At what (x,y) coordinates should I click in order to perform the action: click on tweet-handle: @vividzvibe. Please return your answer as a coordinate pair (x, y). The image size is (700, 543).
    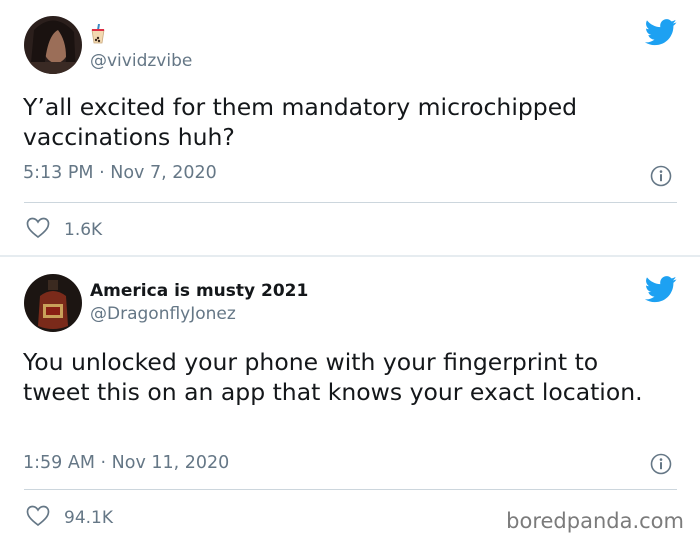
    Looking at the image, I should click on (141, 61).